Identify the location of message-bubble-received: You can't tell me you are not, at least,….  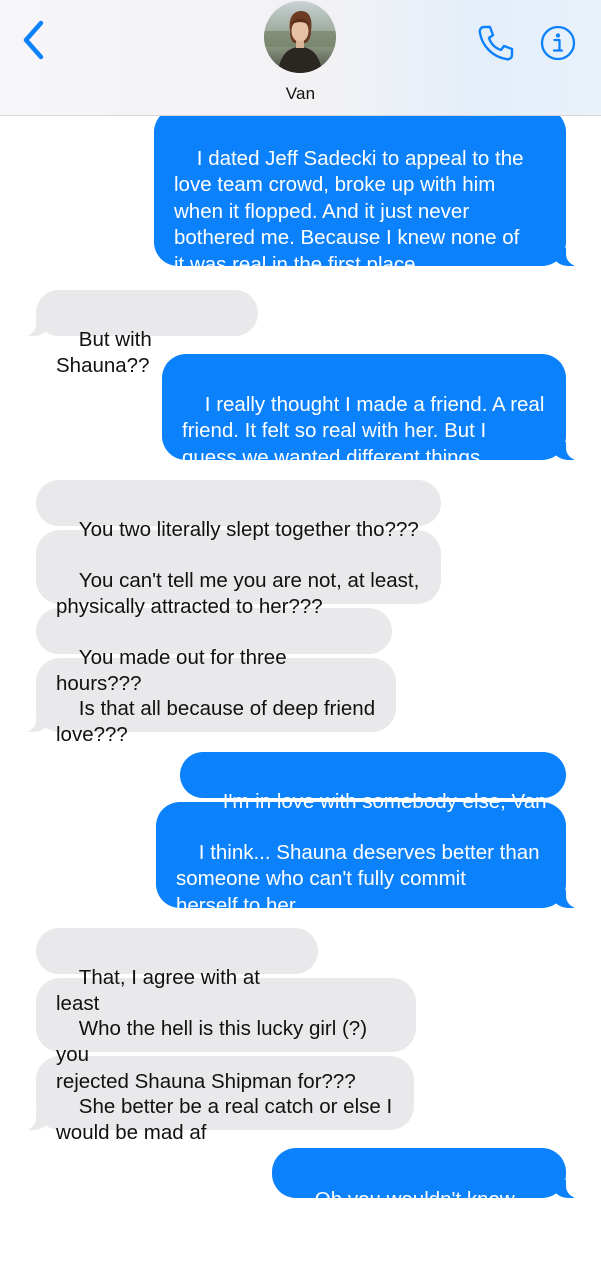
(238, 574).